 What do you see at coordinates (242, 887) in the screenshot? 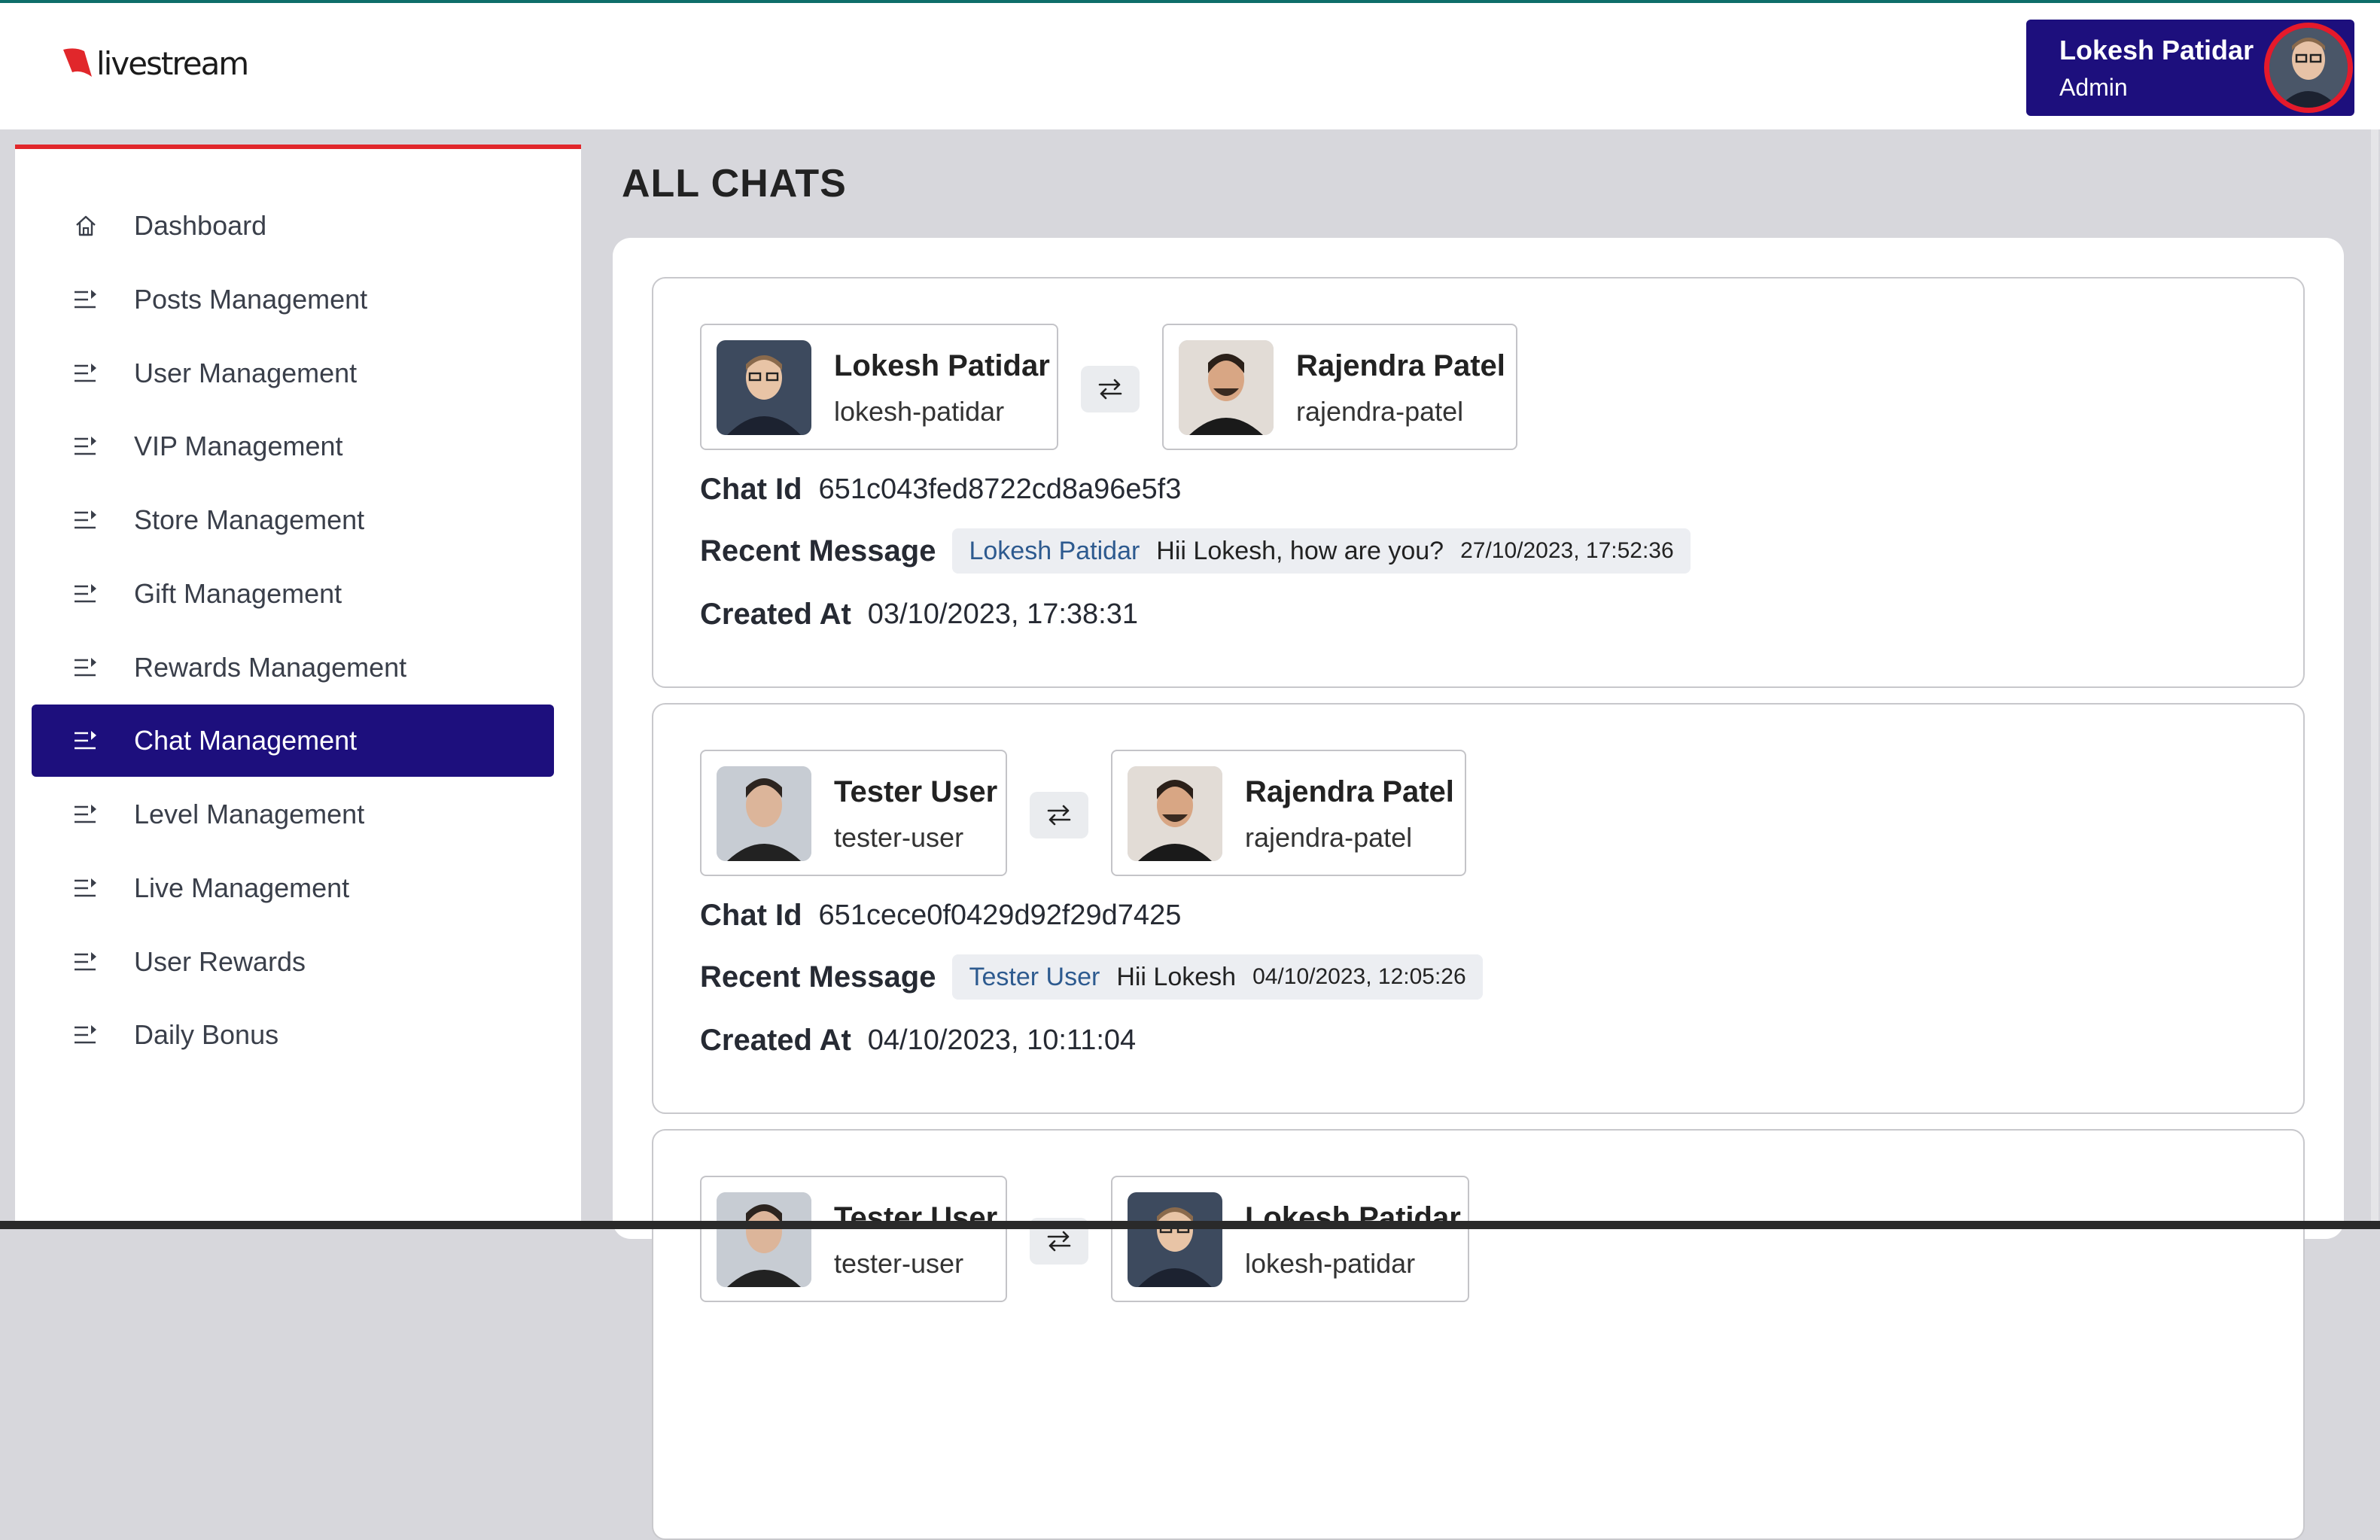
I see `sidebar-item-label: Live Management` at bounding box center [242, 887].